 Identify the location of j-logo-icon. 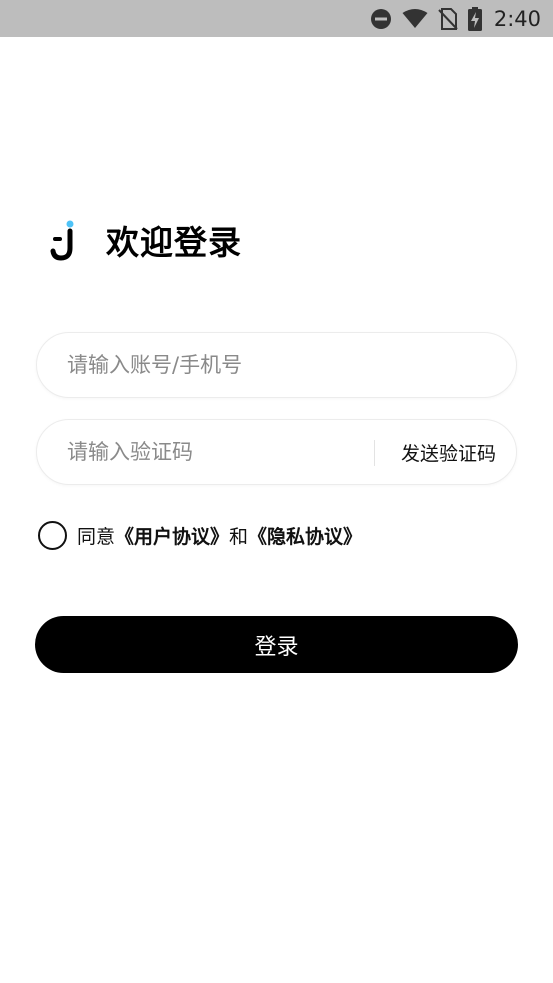
(64, 240).